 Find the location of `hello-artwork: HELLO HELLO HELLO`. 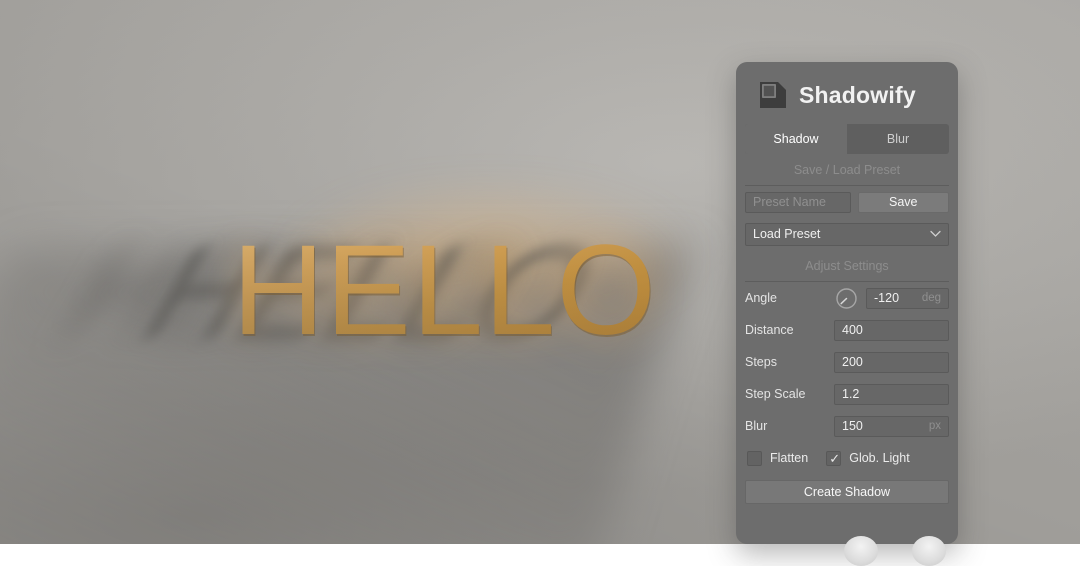

hello-artwork: HELLO HELLO HELLO is located at coordinates (442, 293).